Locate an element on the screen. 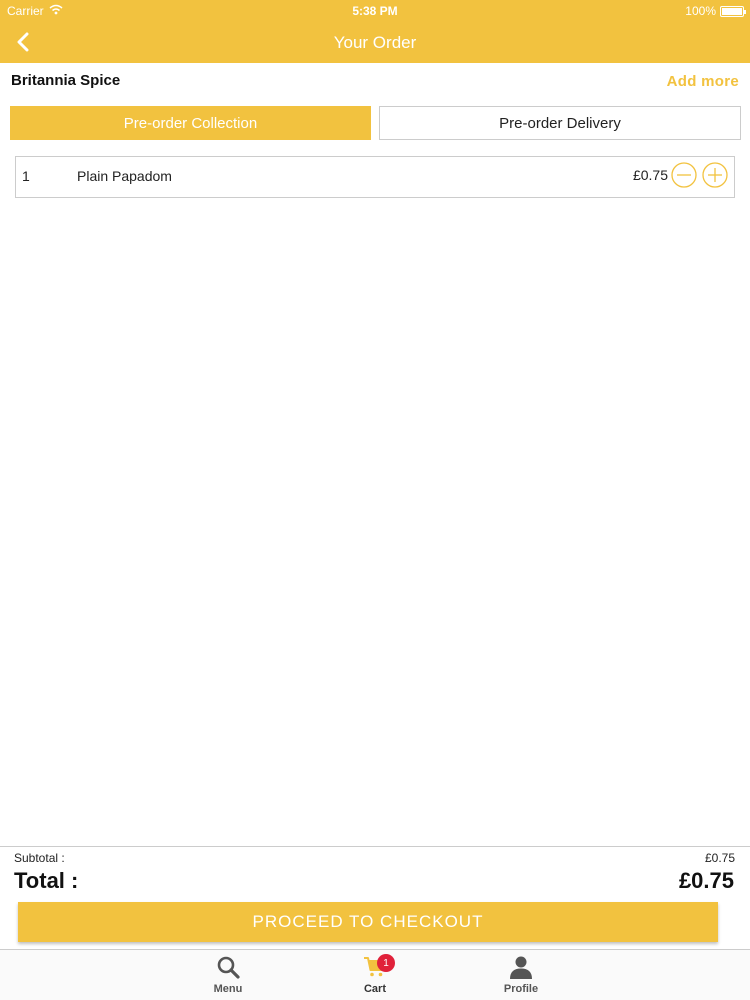 Image resolution: width=750 pixels, height=1000 pixels. item-name: Plain Papadom is located at coordinates (124, 176).